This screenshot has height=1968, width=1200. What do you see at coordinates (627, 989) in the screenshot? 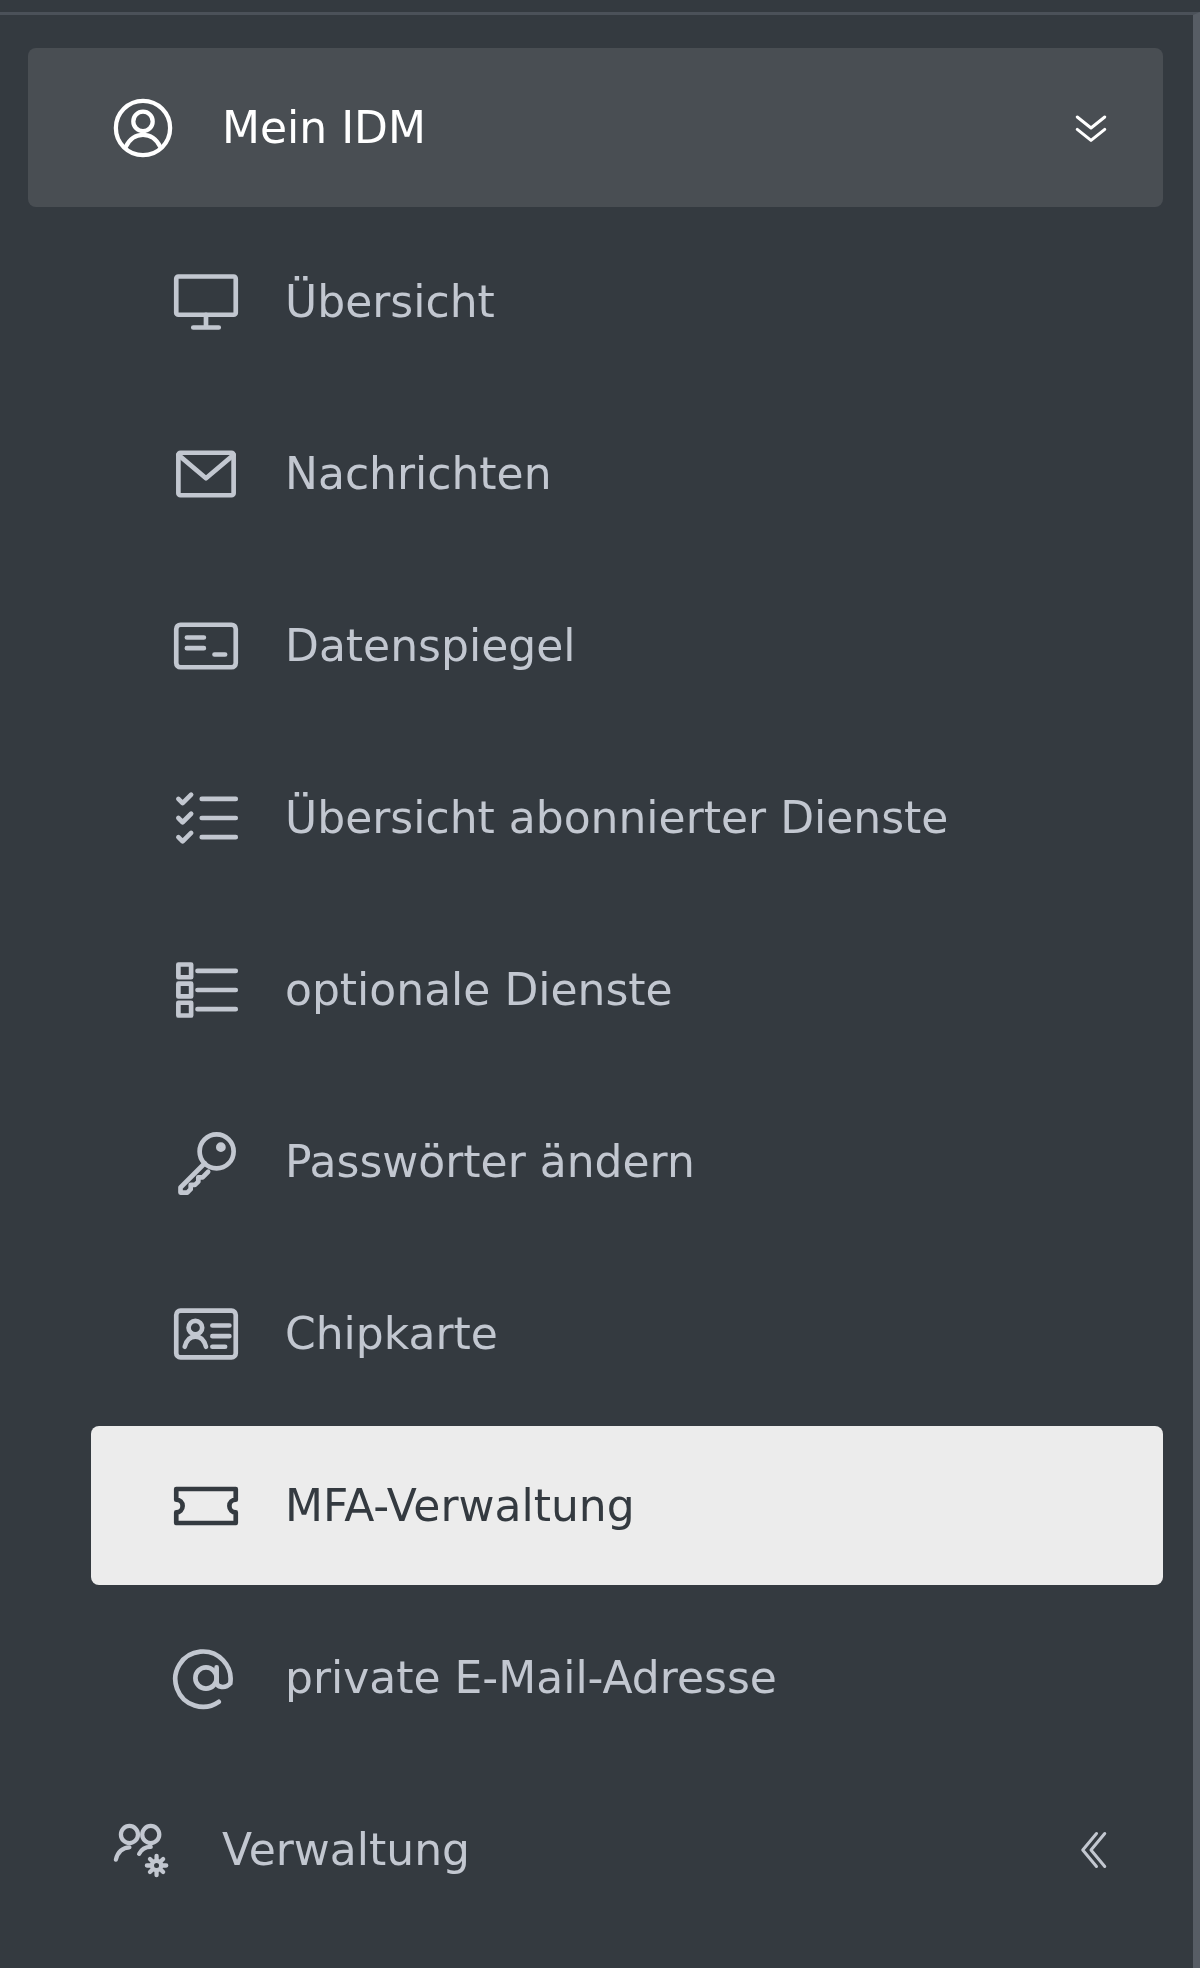
I see `menu-item: optionale Dienste` at bounding box center [627, 989].